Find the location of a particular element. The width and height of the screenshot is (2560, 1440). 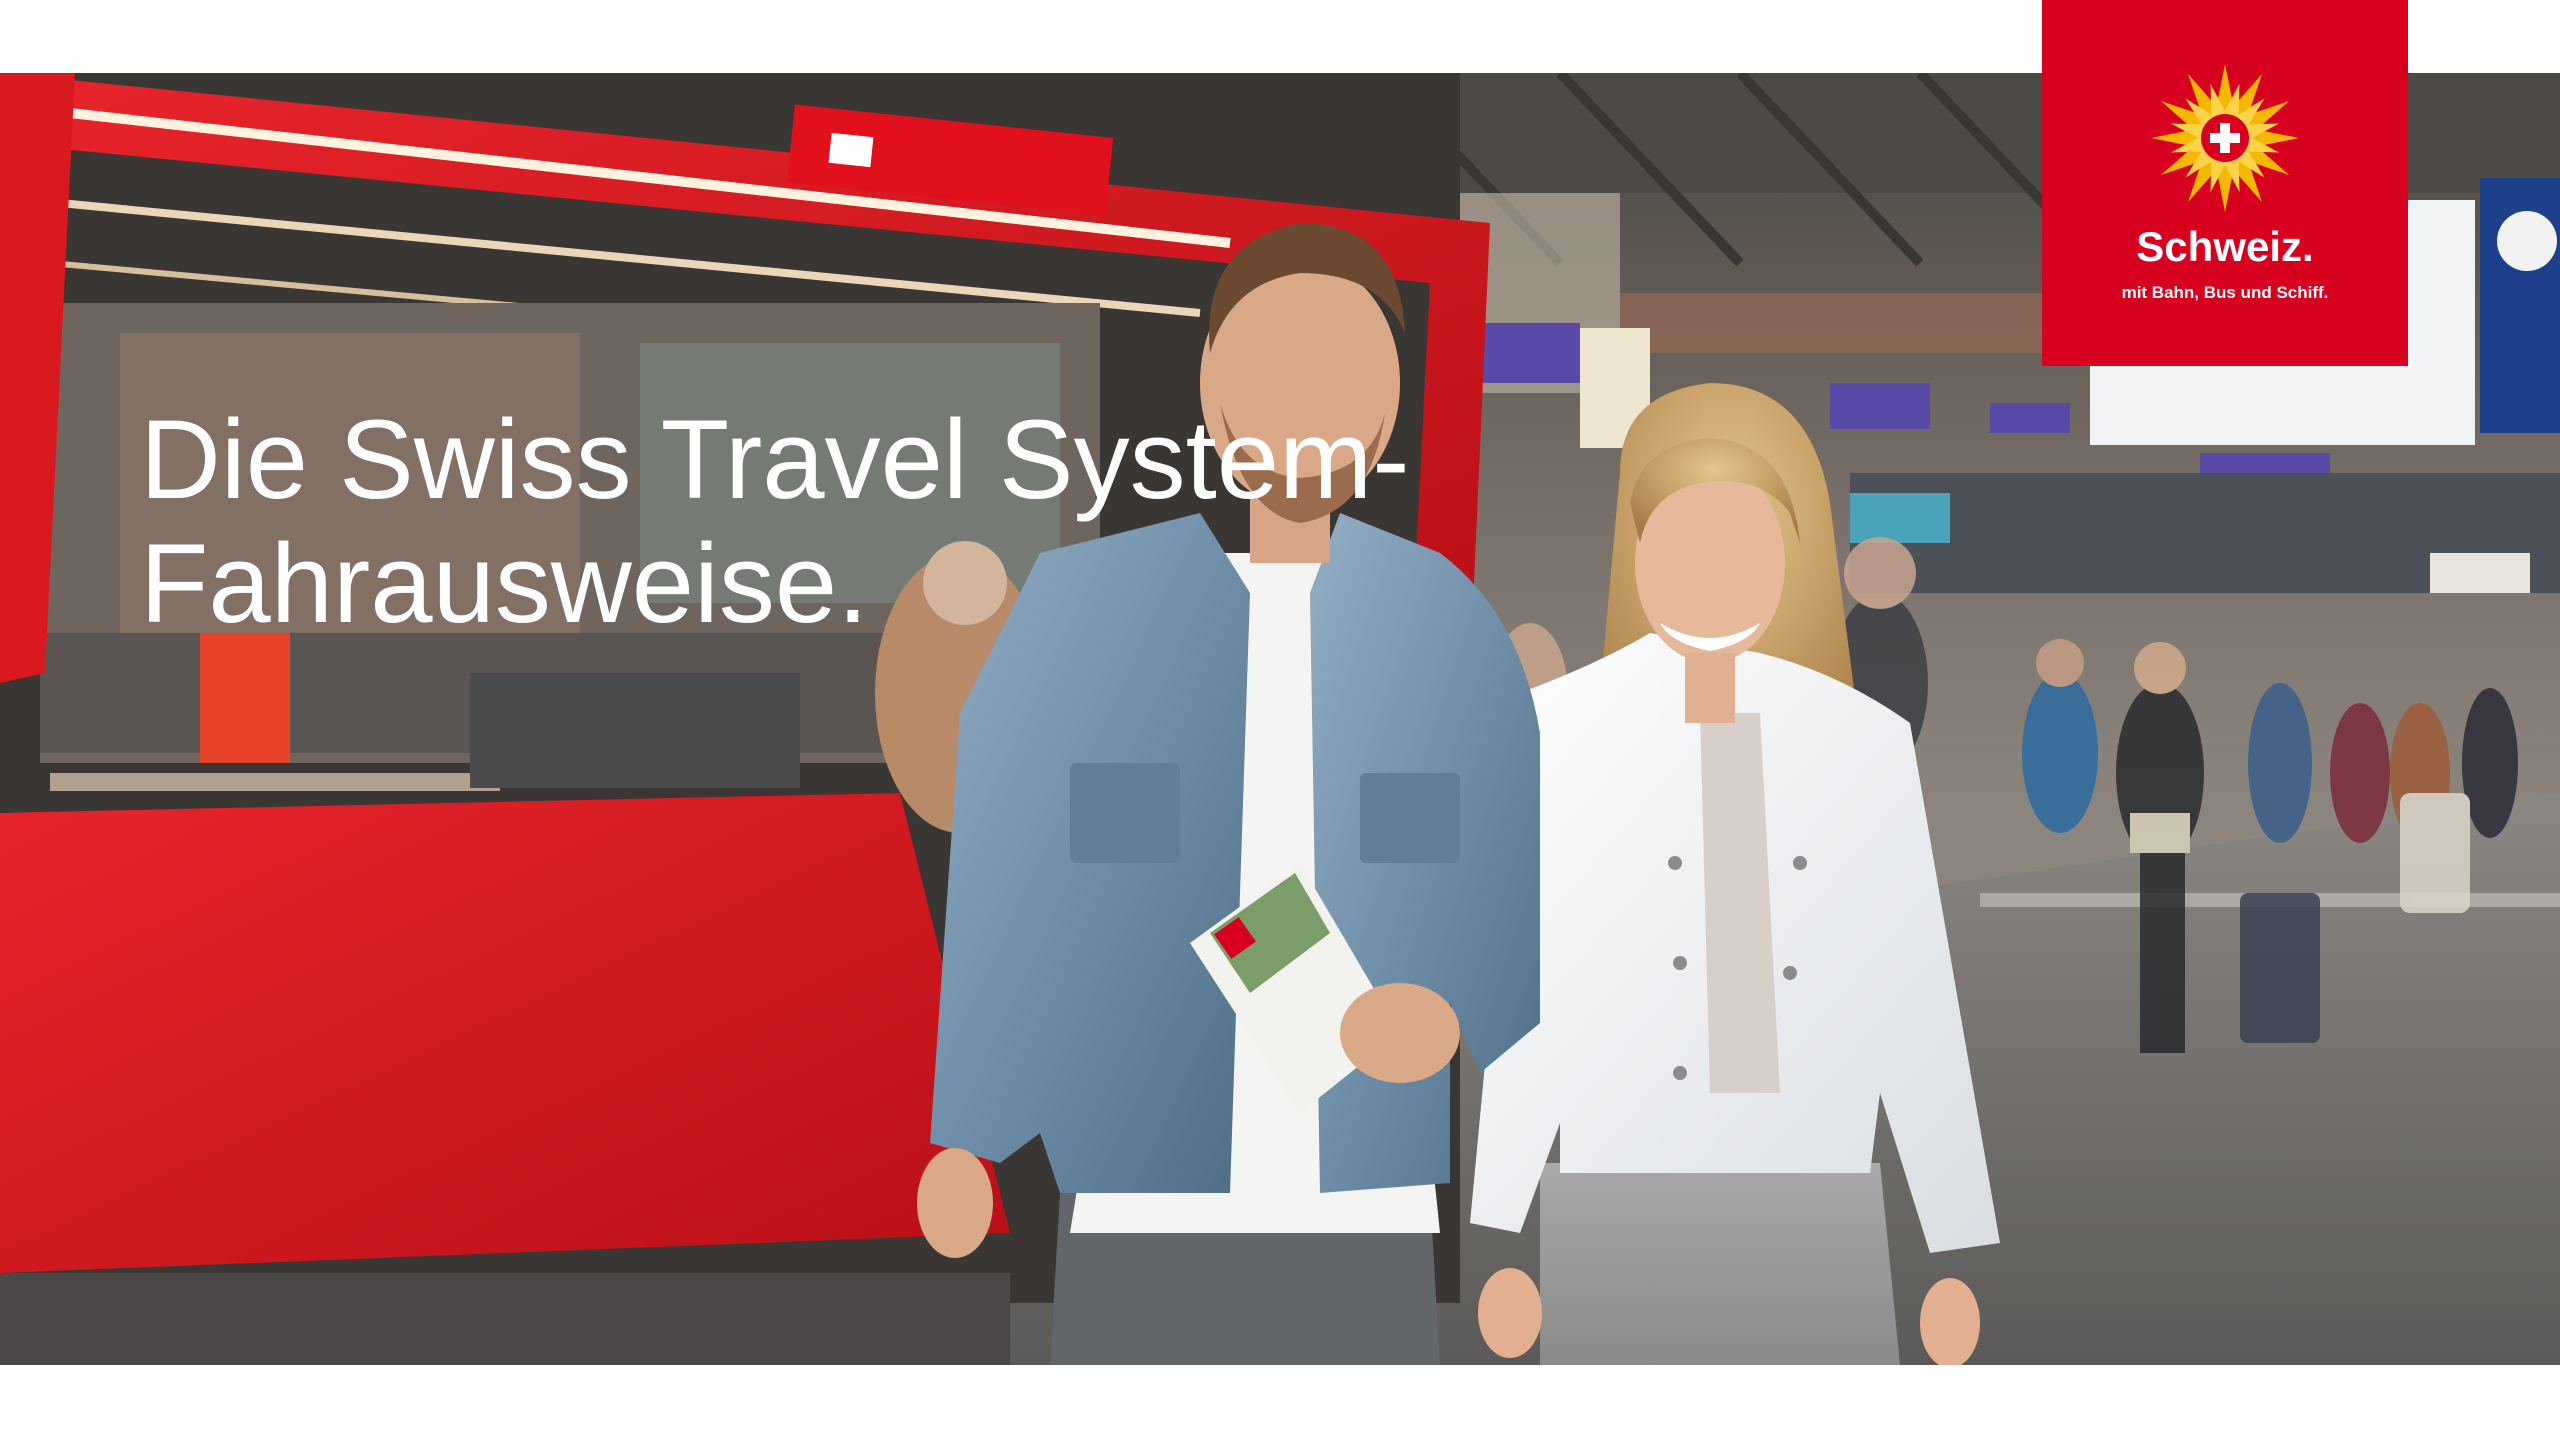

slide-title-line-2: Fahrausweise. is located at coordinates (504, 583).